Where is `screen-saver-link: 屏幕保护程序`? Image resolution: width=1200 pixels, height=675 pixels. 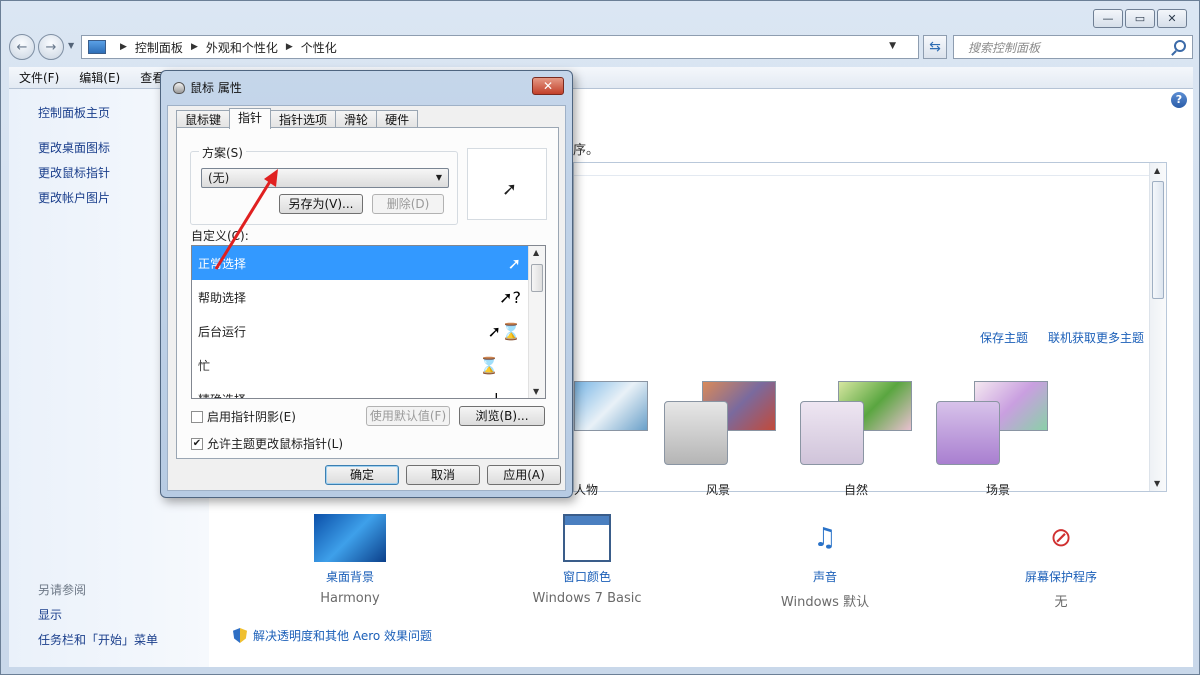
screen-saver-link: 屏幕保护程序 is located at coordinates (1061, 576).